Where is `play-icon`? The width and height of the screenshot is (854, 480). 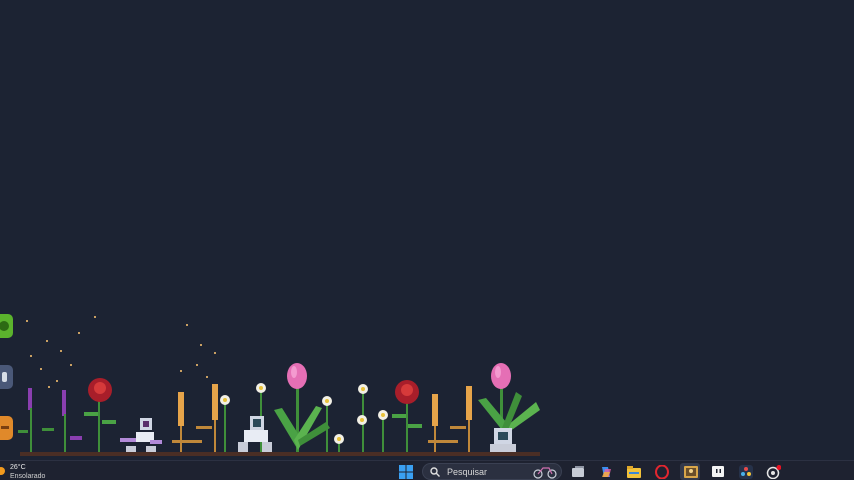 play-icon is located at coordinates (4, 326).